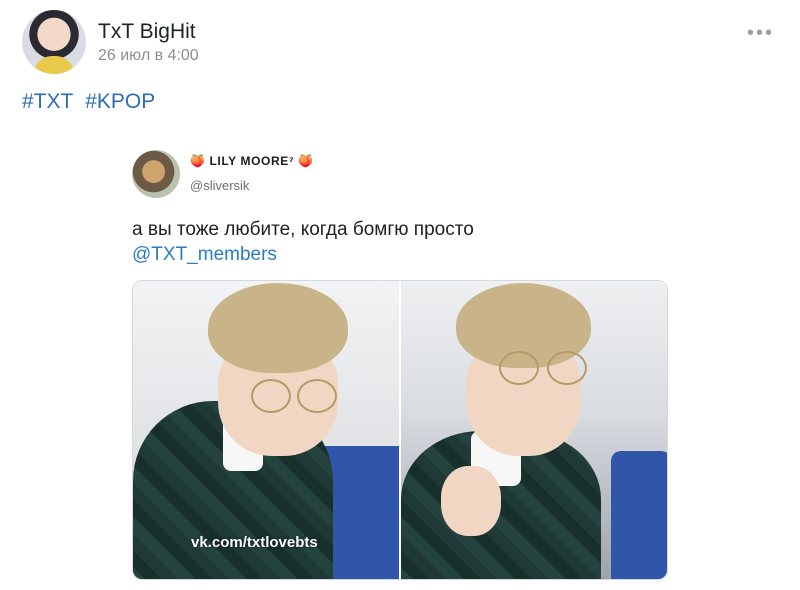  Describe the element at coordinates (147, 32) in the screenshot. I see `author-name: TxT BigHit` at that location.